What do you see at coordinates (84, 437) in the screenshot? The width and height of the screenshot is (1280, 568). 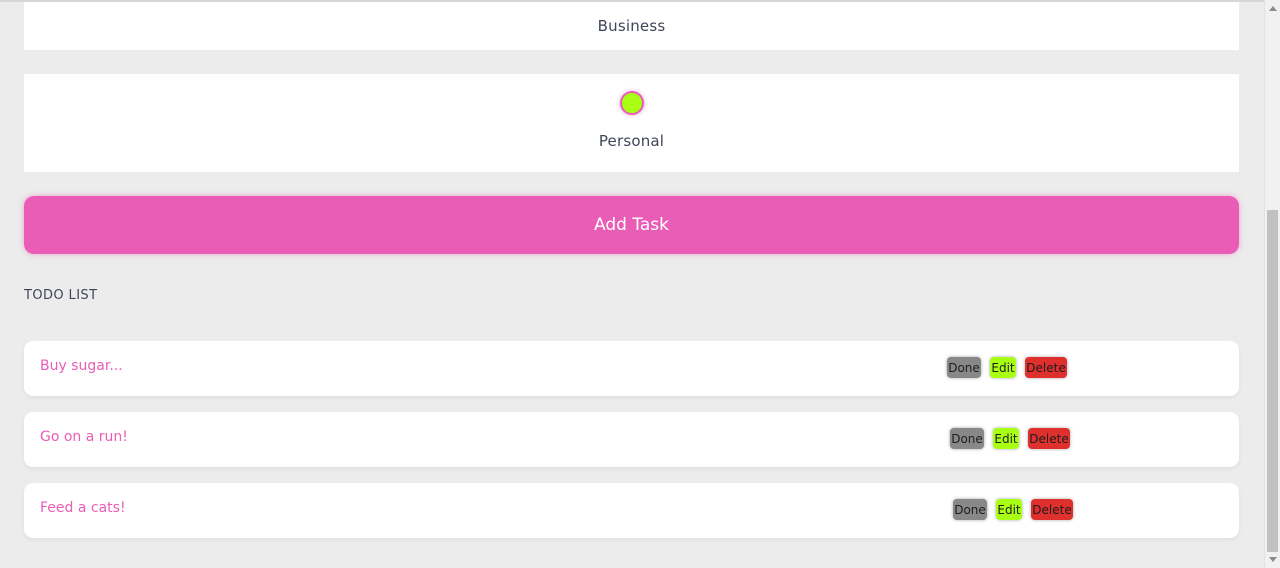 I see `todo-item-text: Go on a run!` at bounding box center [84, 437].